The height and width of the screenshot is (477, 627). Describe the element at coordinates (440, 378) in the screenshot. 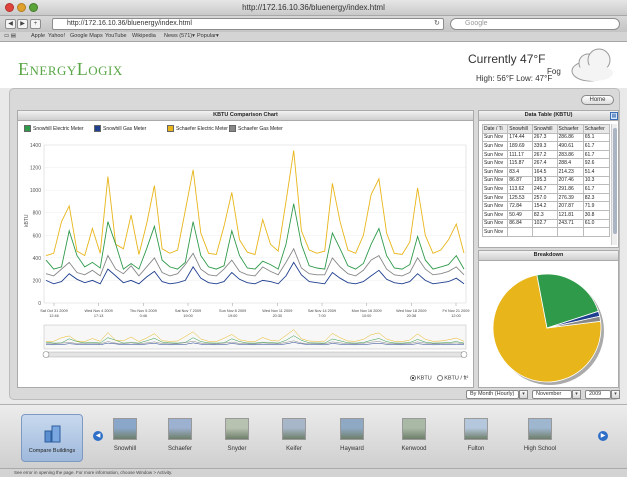

I see `kbtu-per-sqft-radio` at that location.